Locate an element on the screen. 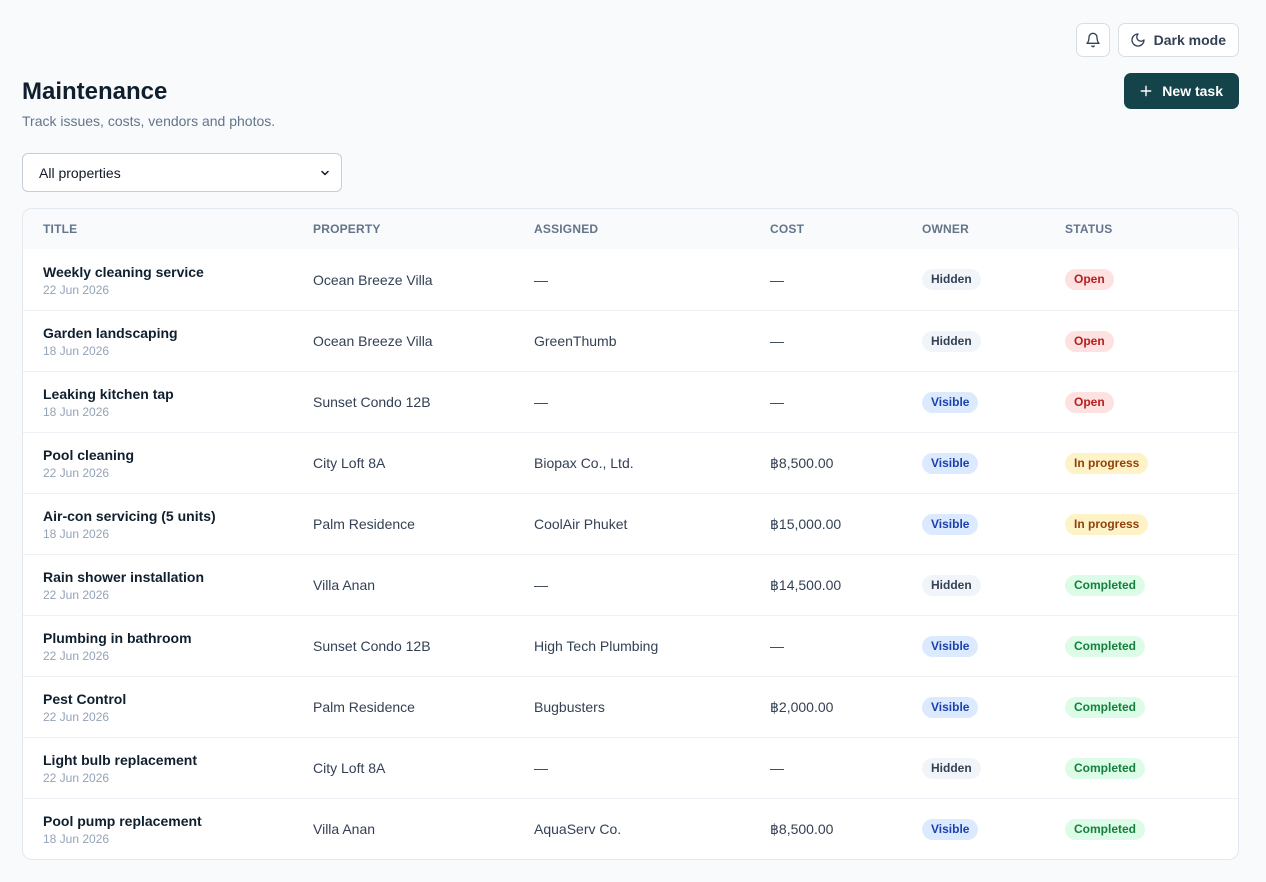 This screenshot has width=1266, height=882. task-title: Air-con servicing (5 units) is located at coordinates (178, 516).